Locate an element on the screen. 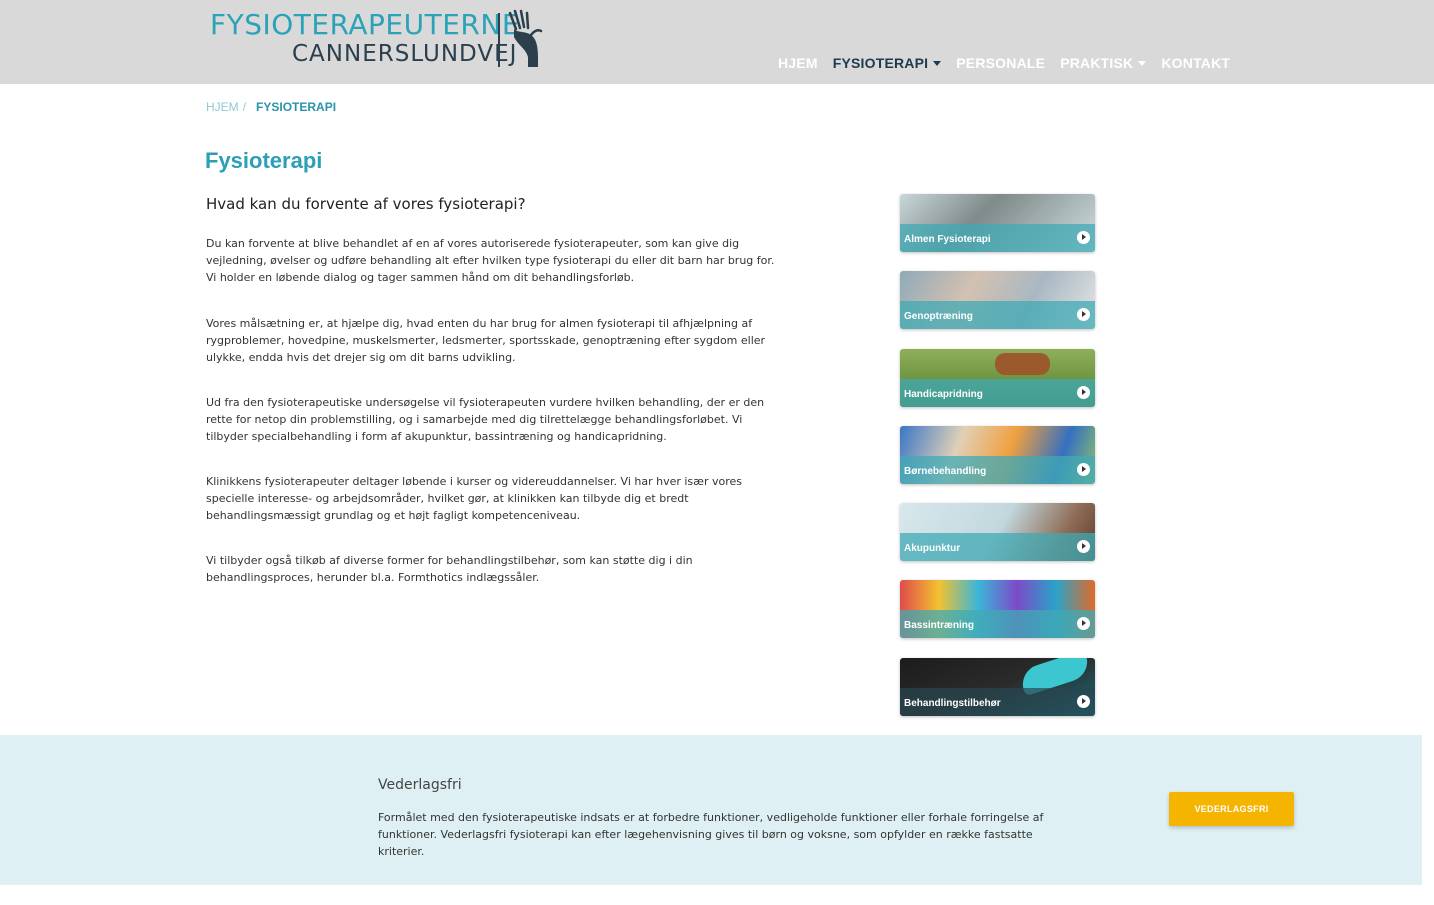 Image resolution: width=1434 pixels, height=905 pixels. nav-item-personale: PERSONALE is located at coordinates (1000, 63).